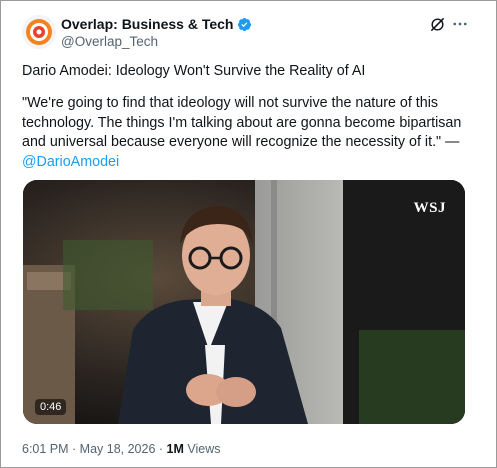 Image resolution: width=497 pixels, height=468 pixels. Describe the element at coordinates (94, 449) in the screenshot. I see `post-timestamp: 6:01 PM · May 18, 2026 ·` at that location.